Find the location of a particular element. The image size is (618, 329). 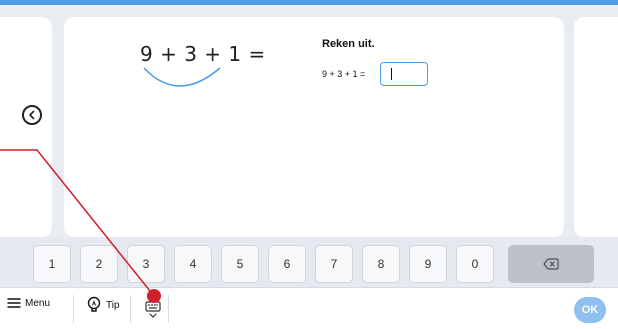

lightbulb-icon is located at coordinates (94, 304).